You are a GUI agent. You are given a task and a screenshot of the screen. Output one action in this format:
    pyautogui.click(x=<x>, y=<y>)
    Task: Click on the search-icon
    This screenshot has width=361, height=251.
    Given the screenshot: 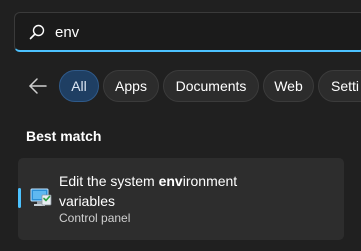 What is the action you would take?
    pyautogui.click(x=37, y=32)
    